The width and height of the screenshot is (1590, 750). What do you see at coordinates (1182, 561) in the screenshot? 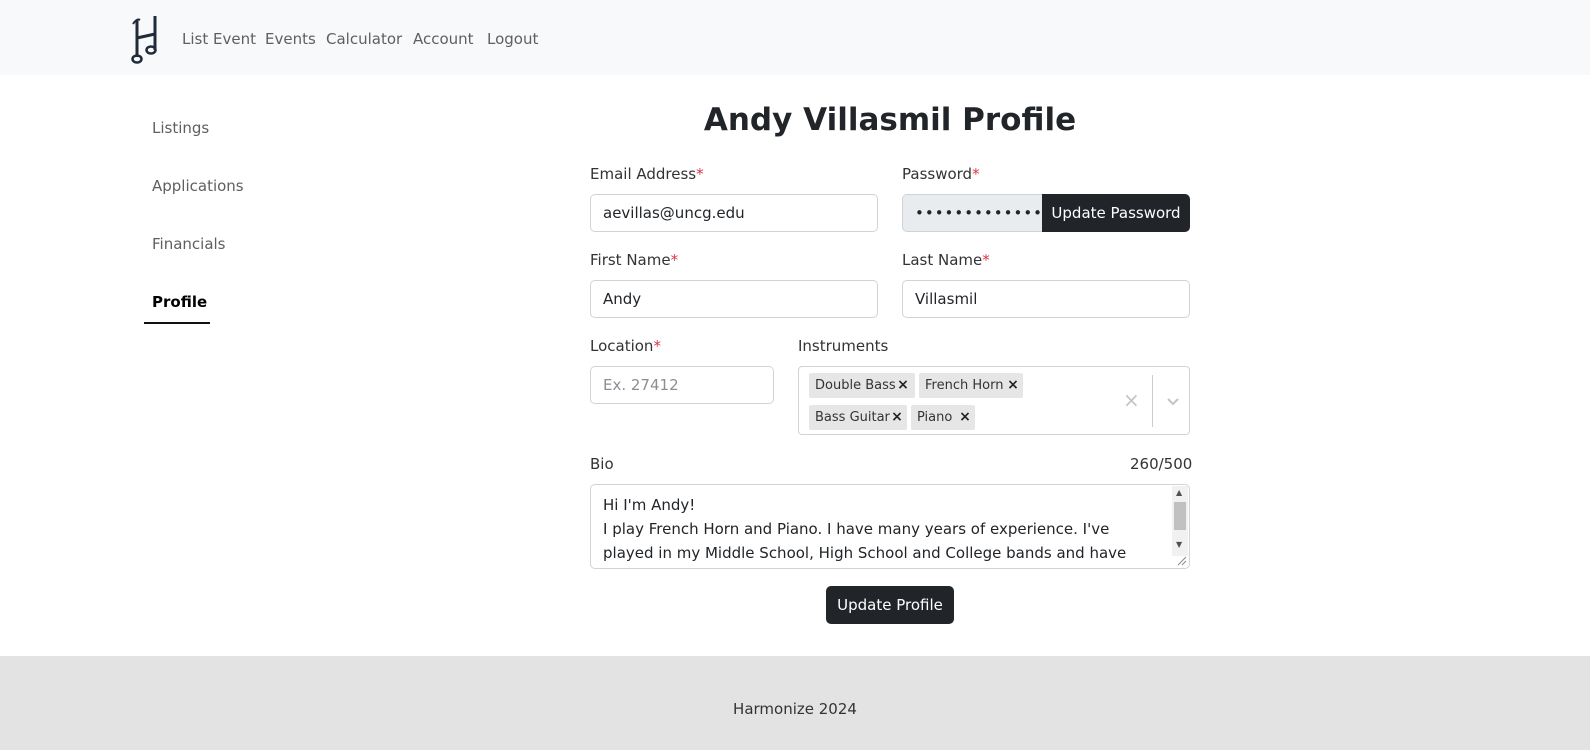
I see `resize-handle-icon` at bounding box center [1182, 561].